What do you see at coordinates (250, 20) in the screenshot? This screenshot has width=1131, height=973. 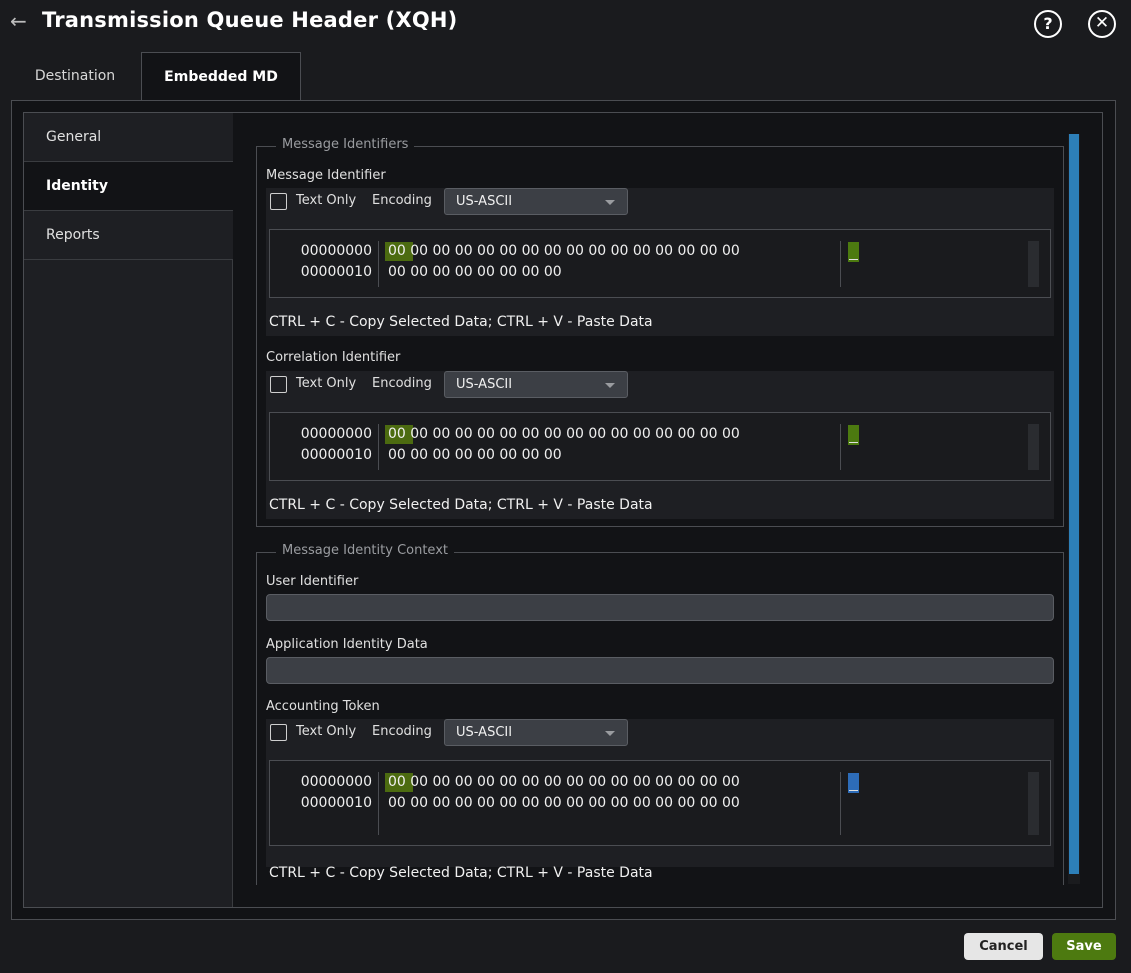 I see `page-title: Transmission Queue Header (XQH)` at bounding box center [250, 20].